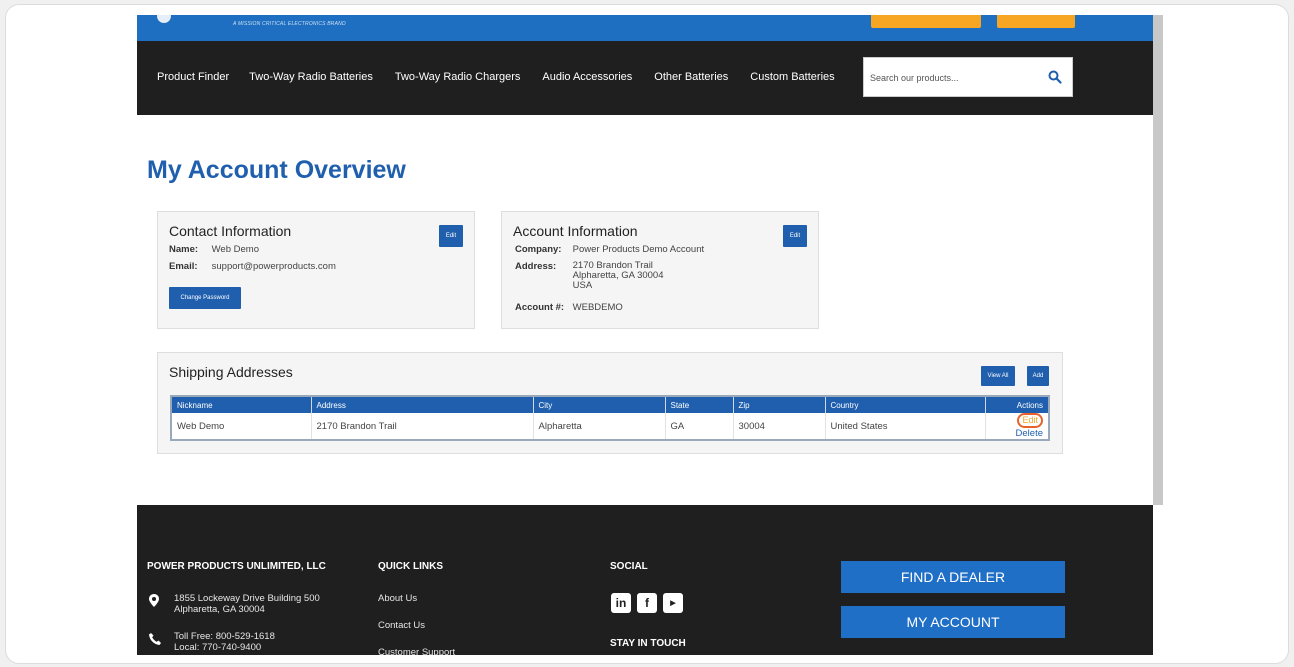  What do you see at coordinates (955, 78) in the screenshot?
I see `search-input` at bounding box center [955, 78].